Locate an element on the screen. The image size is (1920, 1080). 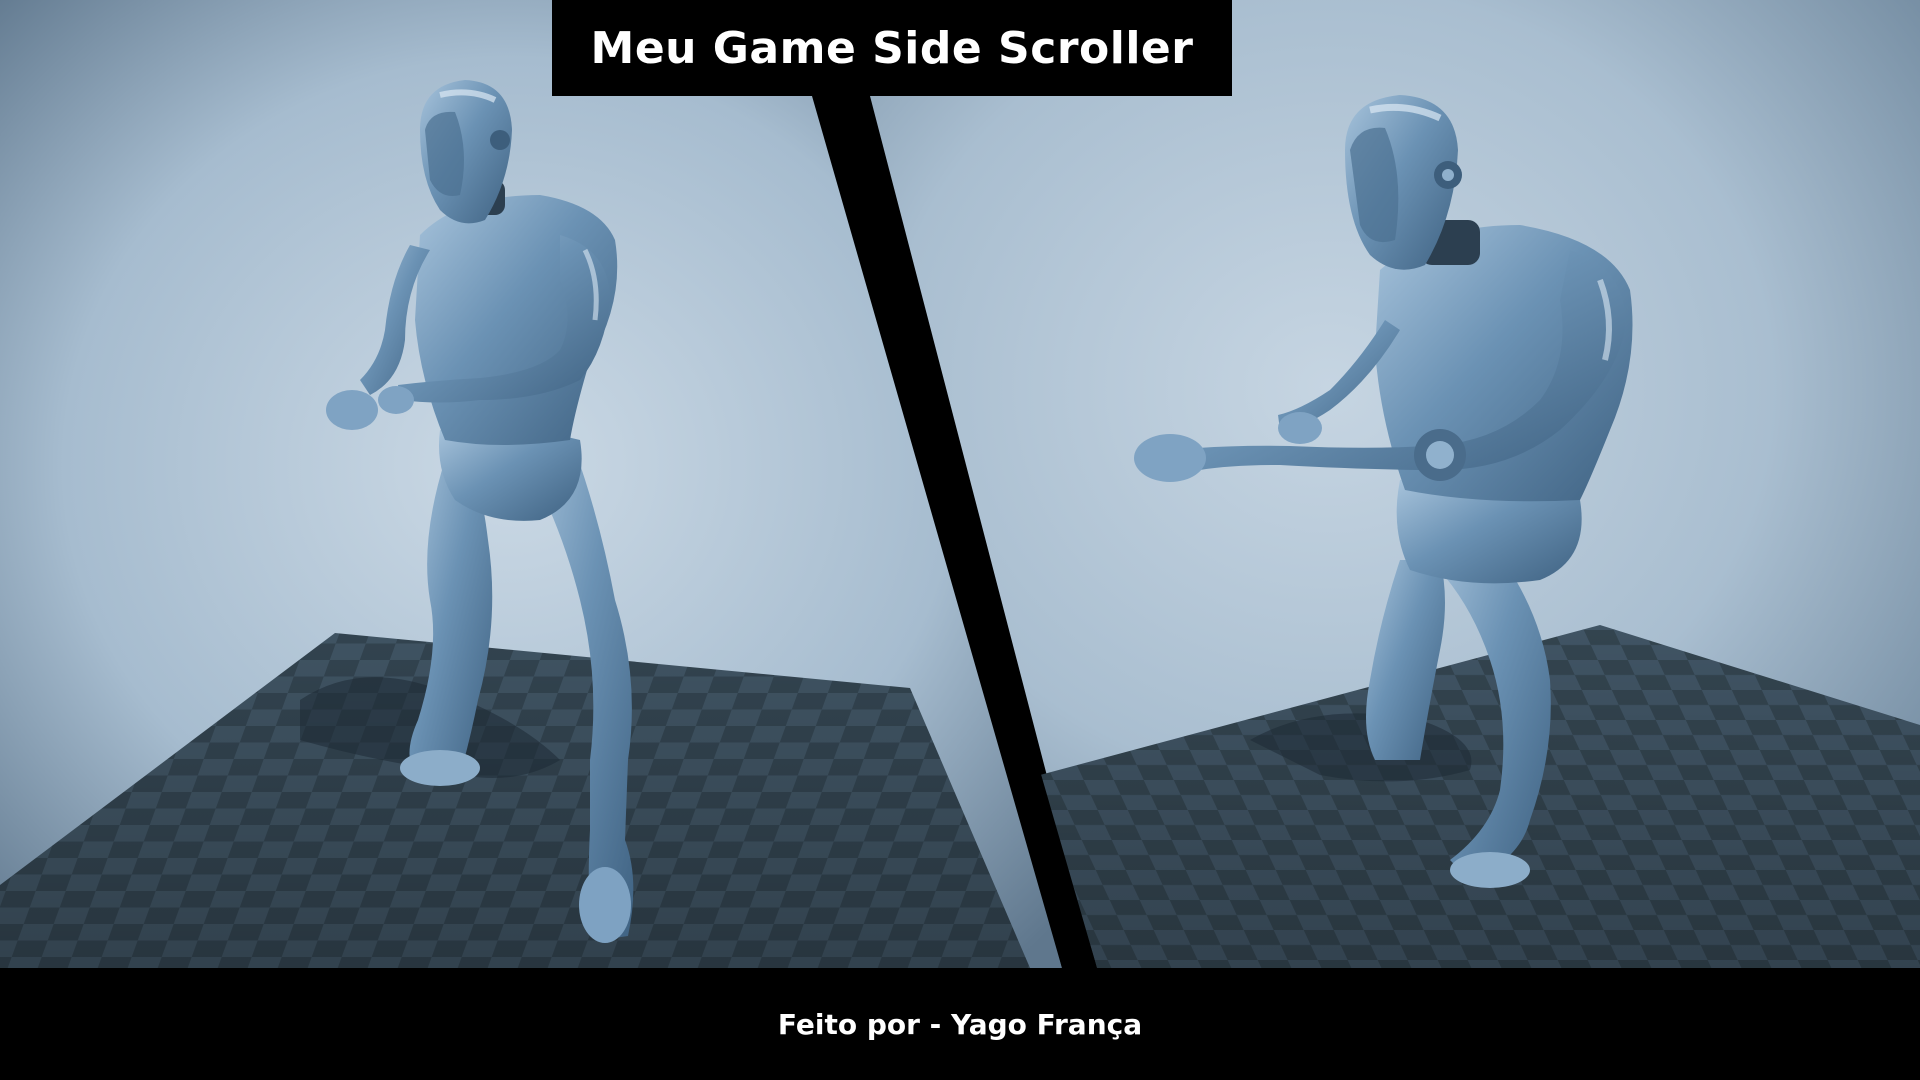
footer-bar: Feito por - Yago França is located at coordinates (960, 1024).